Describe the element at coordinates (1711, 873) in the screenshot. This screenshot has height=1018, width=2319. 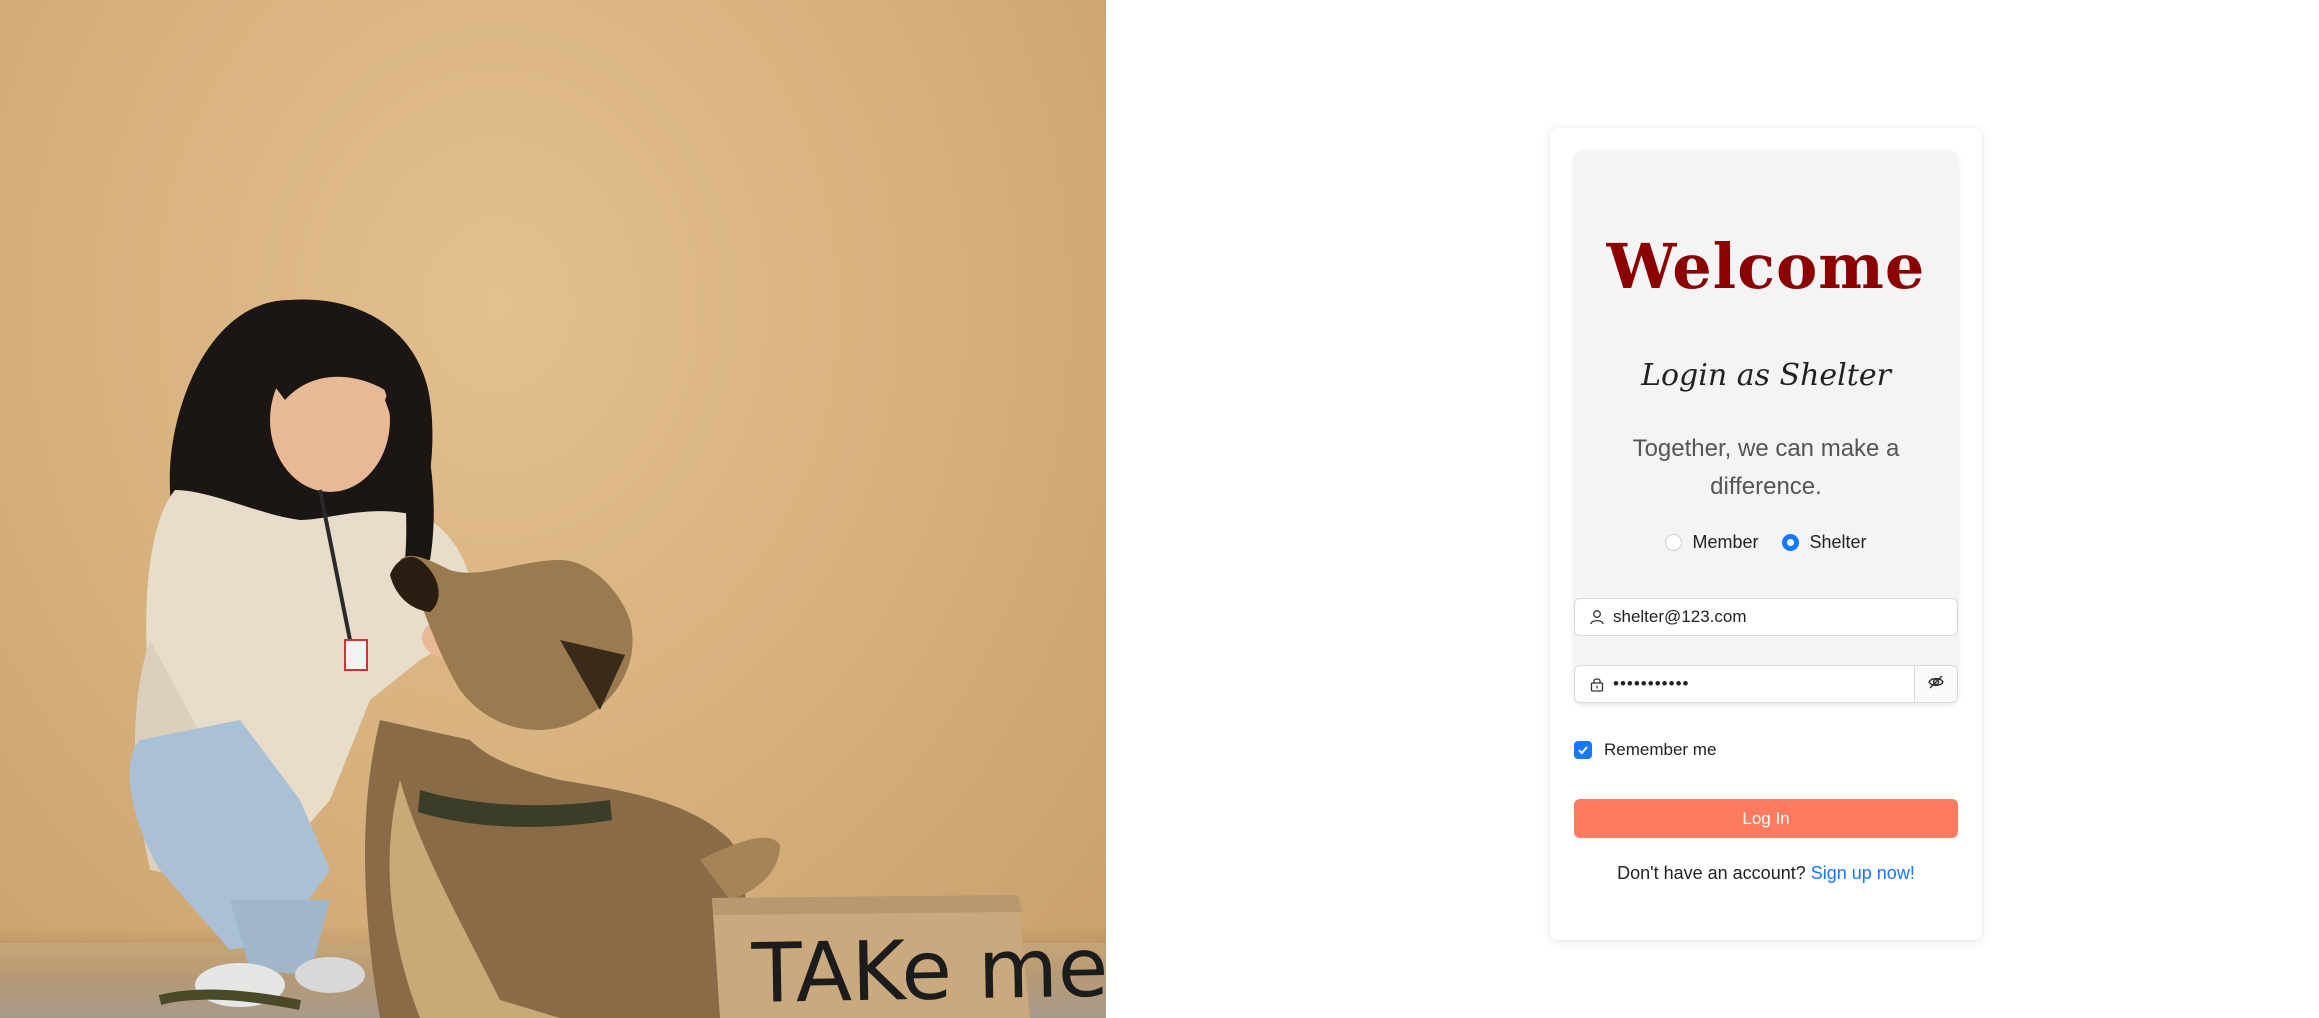
I see `no-account-text: Don't have an account?` at that location.